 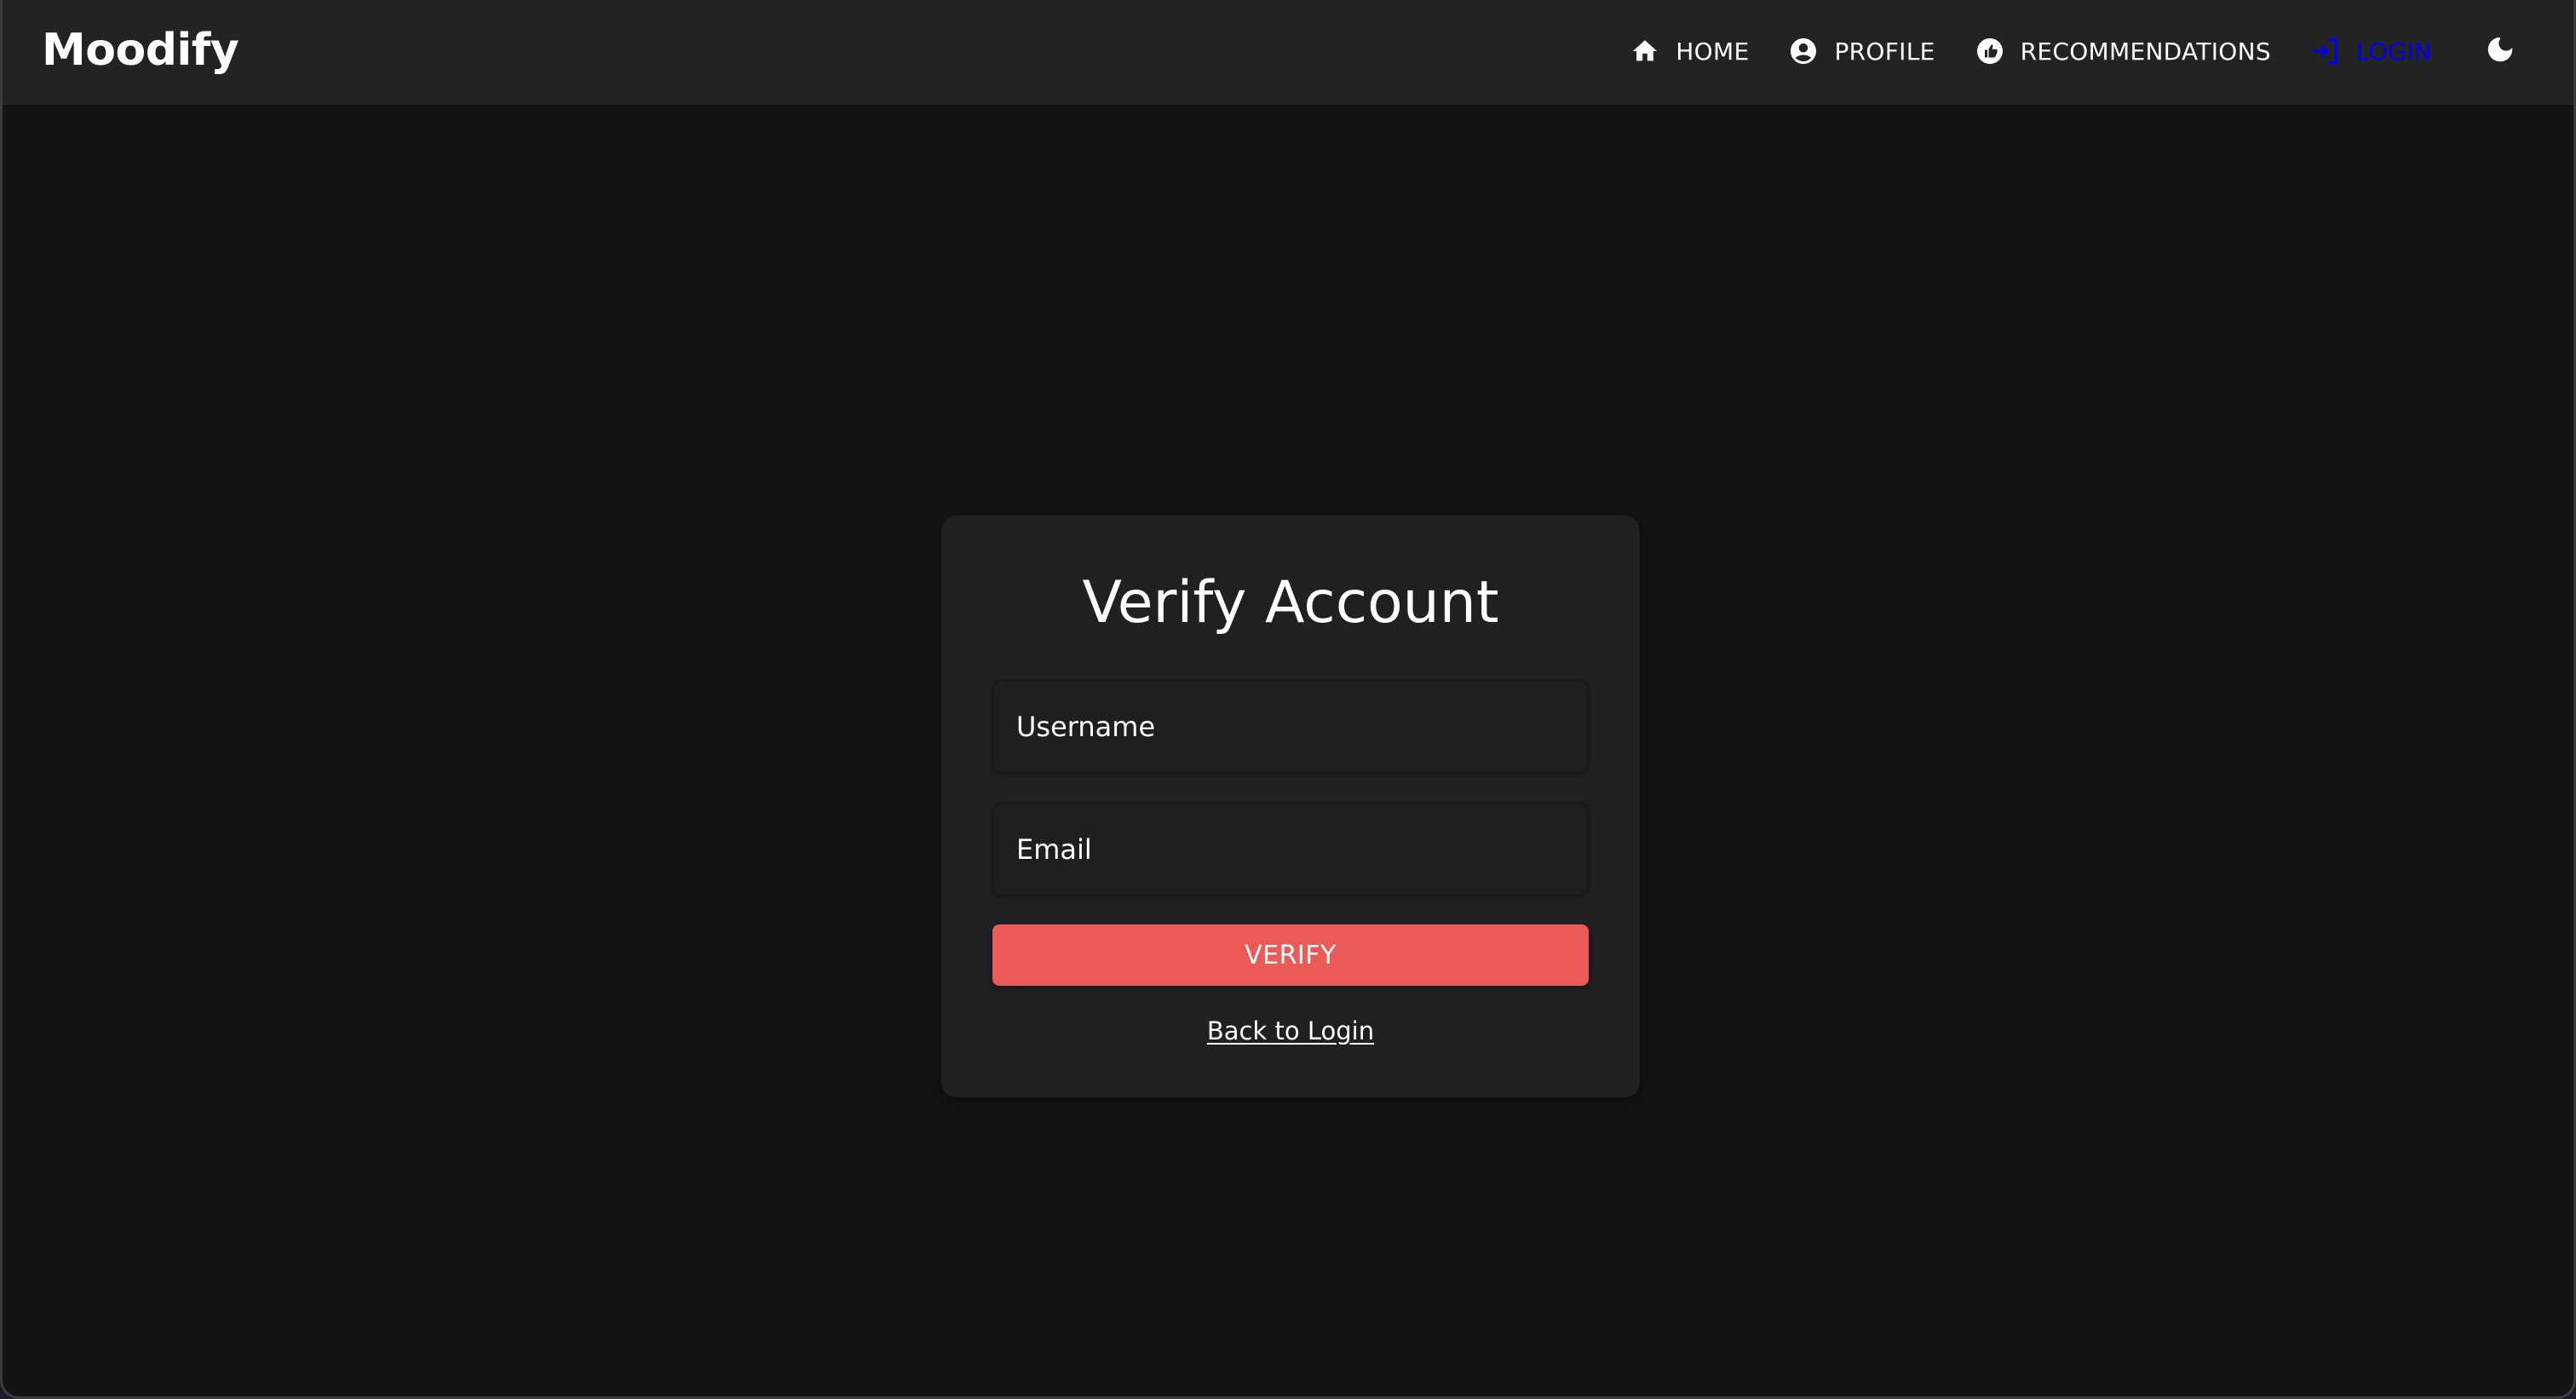 What do you see at coordinates (1290, 955) in the screenshot?
I see `verify-button: VERIFY` at bounding box center [1290, 955].